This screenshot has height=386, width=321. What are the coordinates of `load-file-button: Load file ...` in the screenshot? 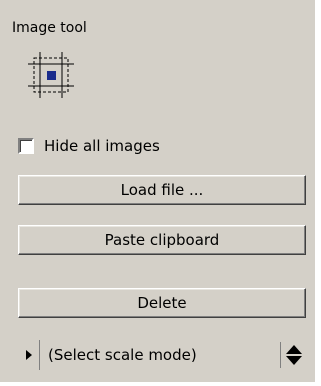 It's located at (162, 190).